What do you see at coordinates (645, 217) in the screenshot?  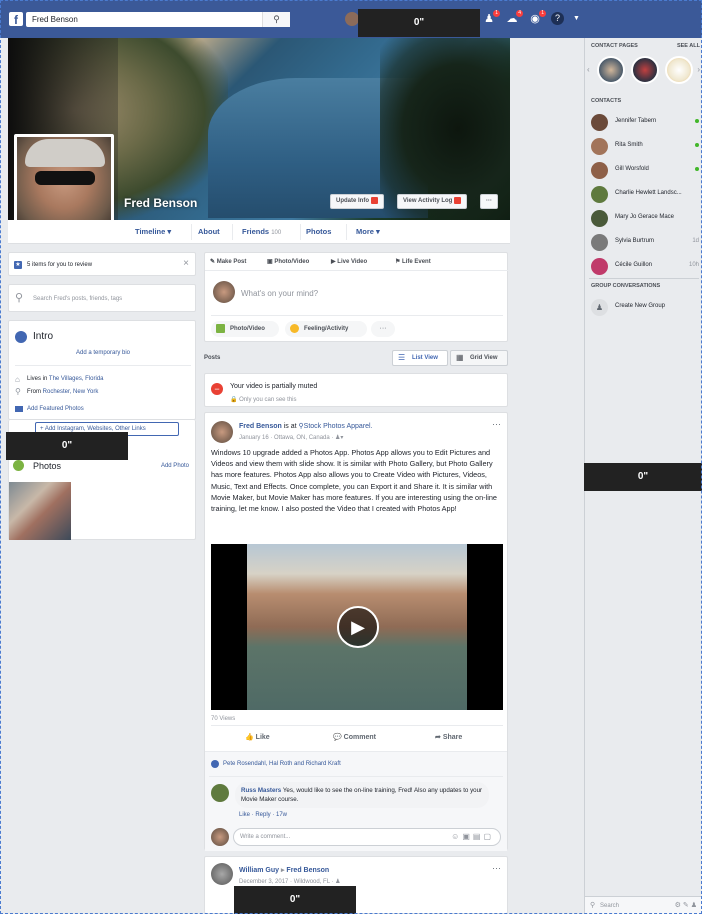 I see `contact-item: Mary Jo Gerace Mace` at bounding box center [645, 217].